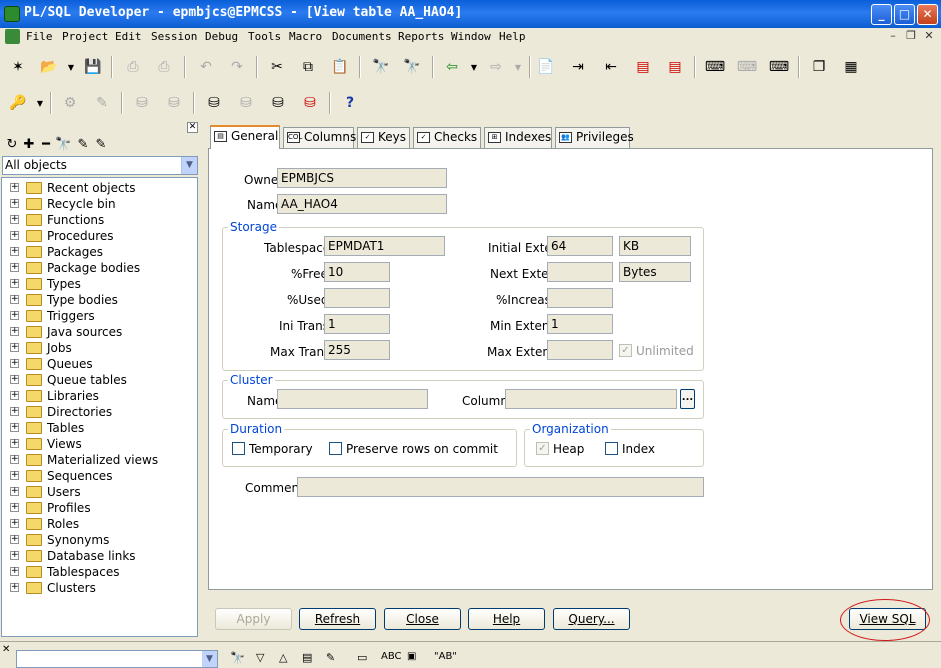 The height and width of the screenshot is (668, 941). What do you see at coordinates (578, 67) in the screenshot?
I see `indent-icon: ⇥` at bounding box center [578, 67].